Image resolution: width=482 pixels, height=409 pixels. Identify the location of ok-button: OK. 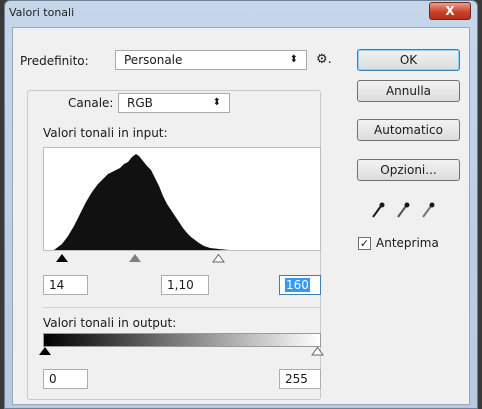
(408, 60).